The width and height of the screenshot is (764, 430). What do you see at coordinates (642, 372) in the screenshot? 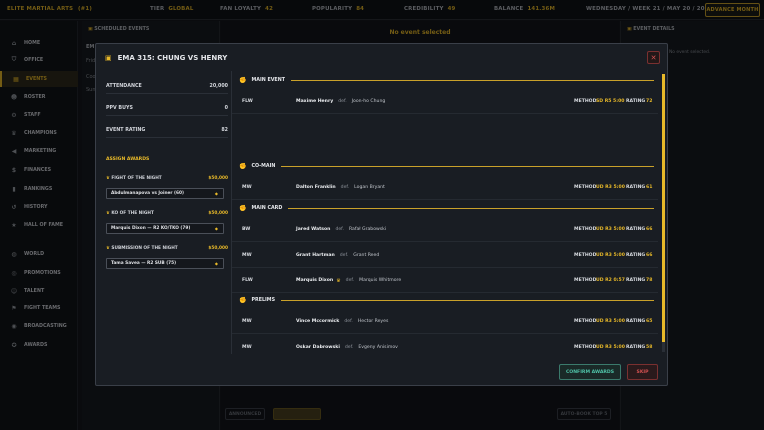
I see `skip-button: SKIP` at bounding box center [642, 372].